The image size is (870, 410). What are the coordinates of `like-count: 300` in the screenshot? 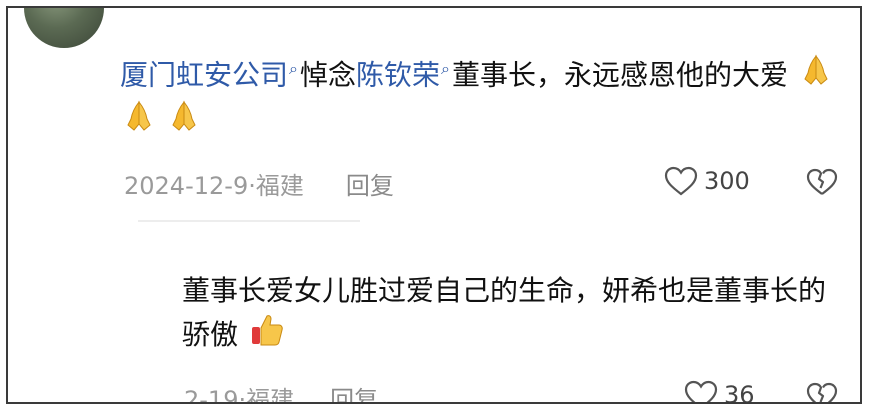 It's located at (727, 181).